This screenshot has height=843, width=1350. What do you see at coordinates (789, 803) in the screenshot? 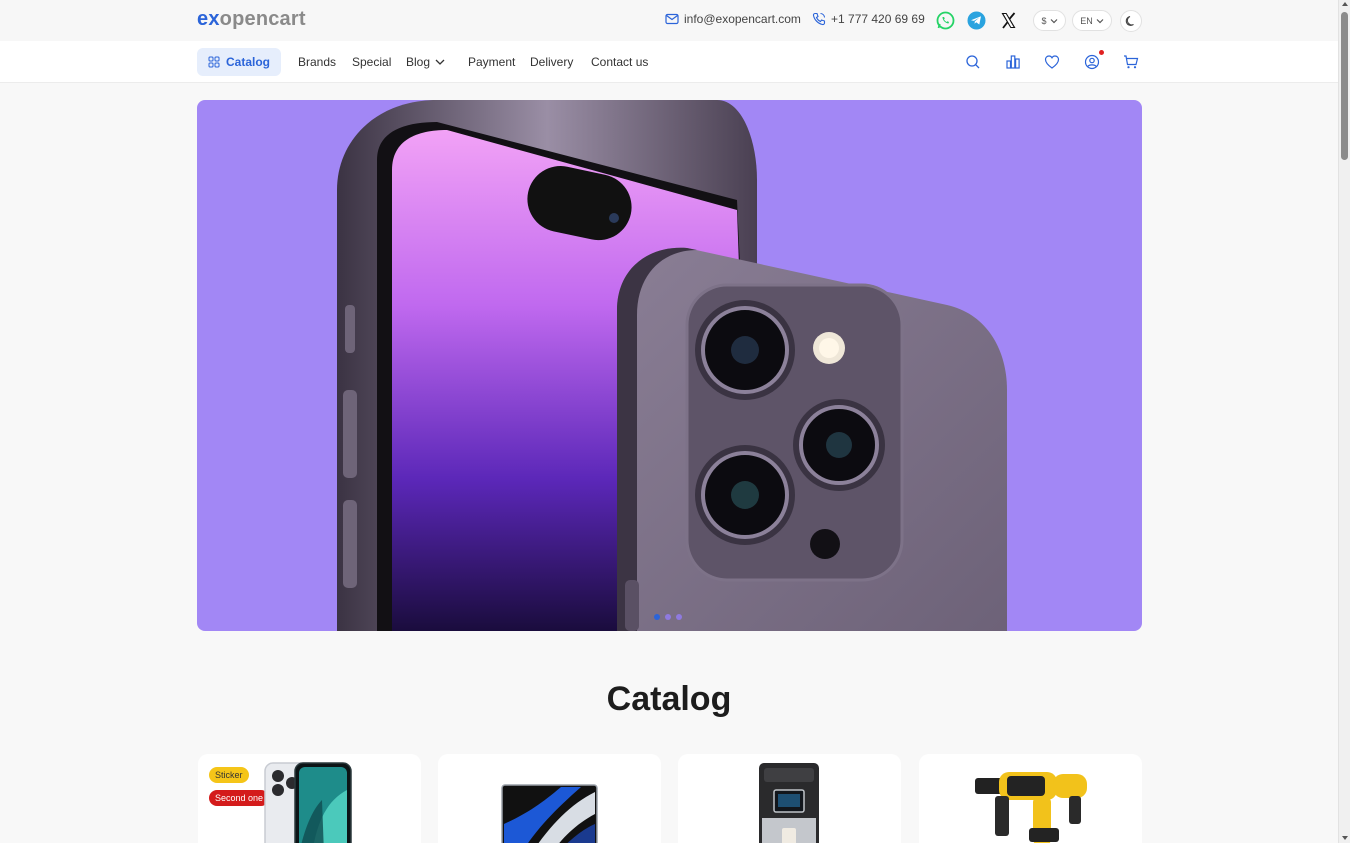
I see `coffee-machine-image` at bounding box center [789, 803].